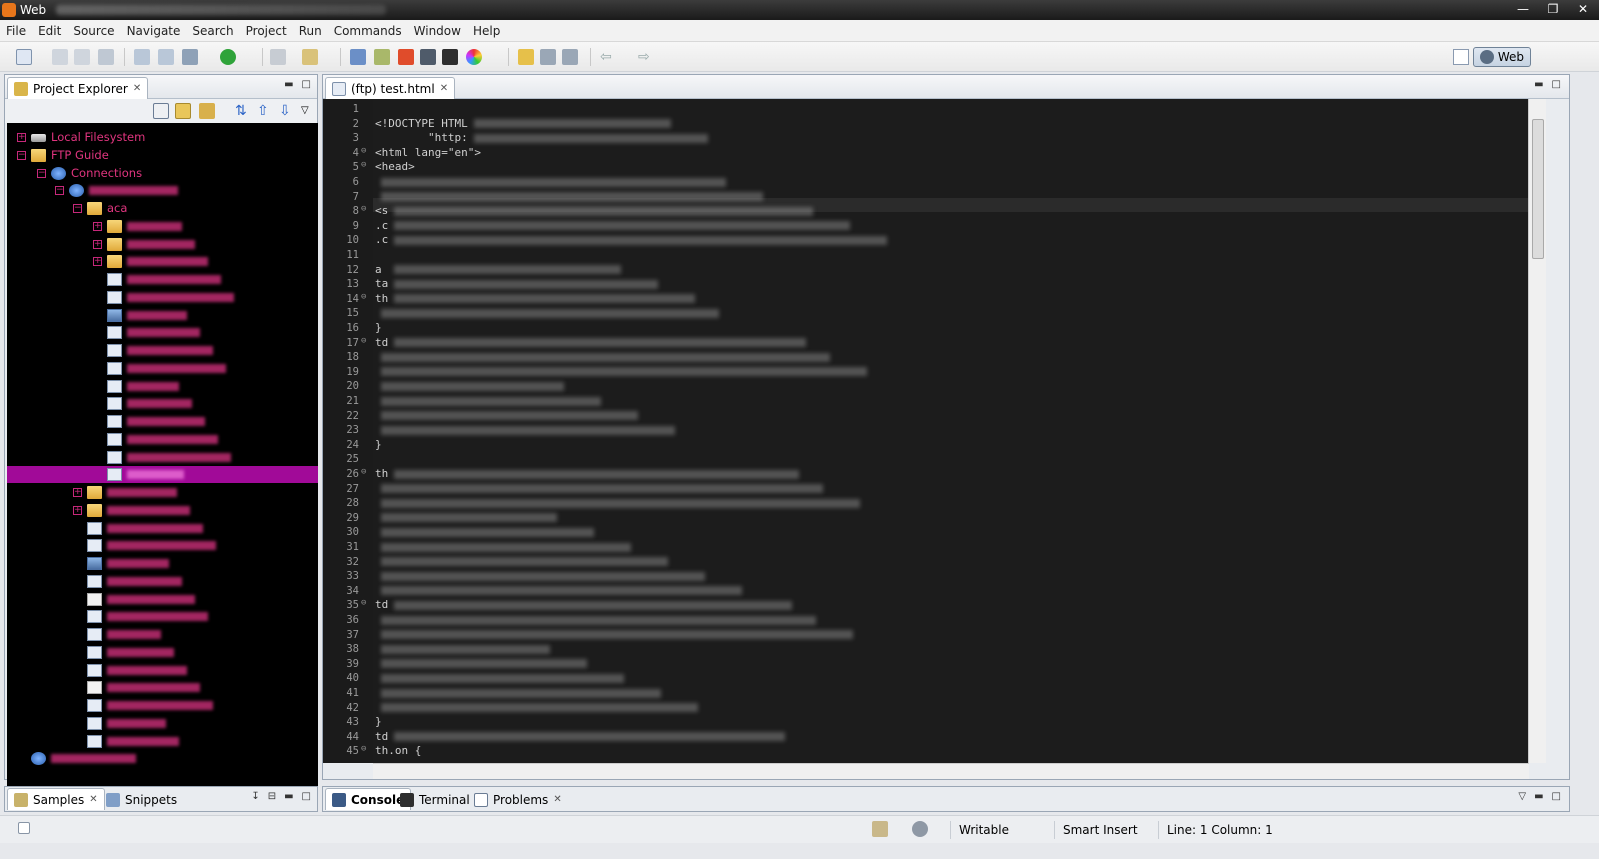 The image size is (1599, 859). Describe the element at coordinates (406, 57) in the screenshot. I see `home-icon` at that location.